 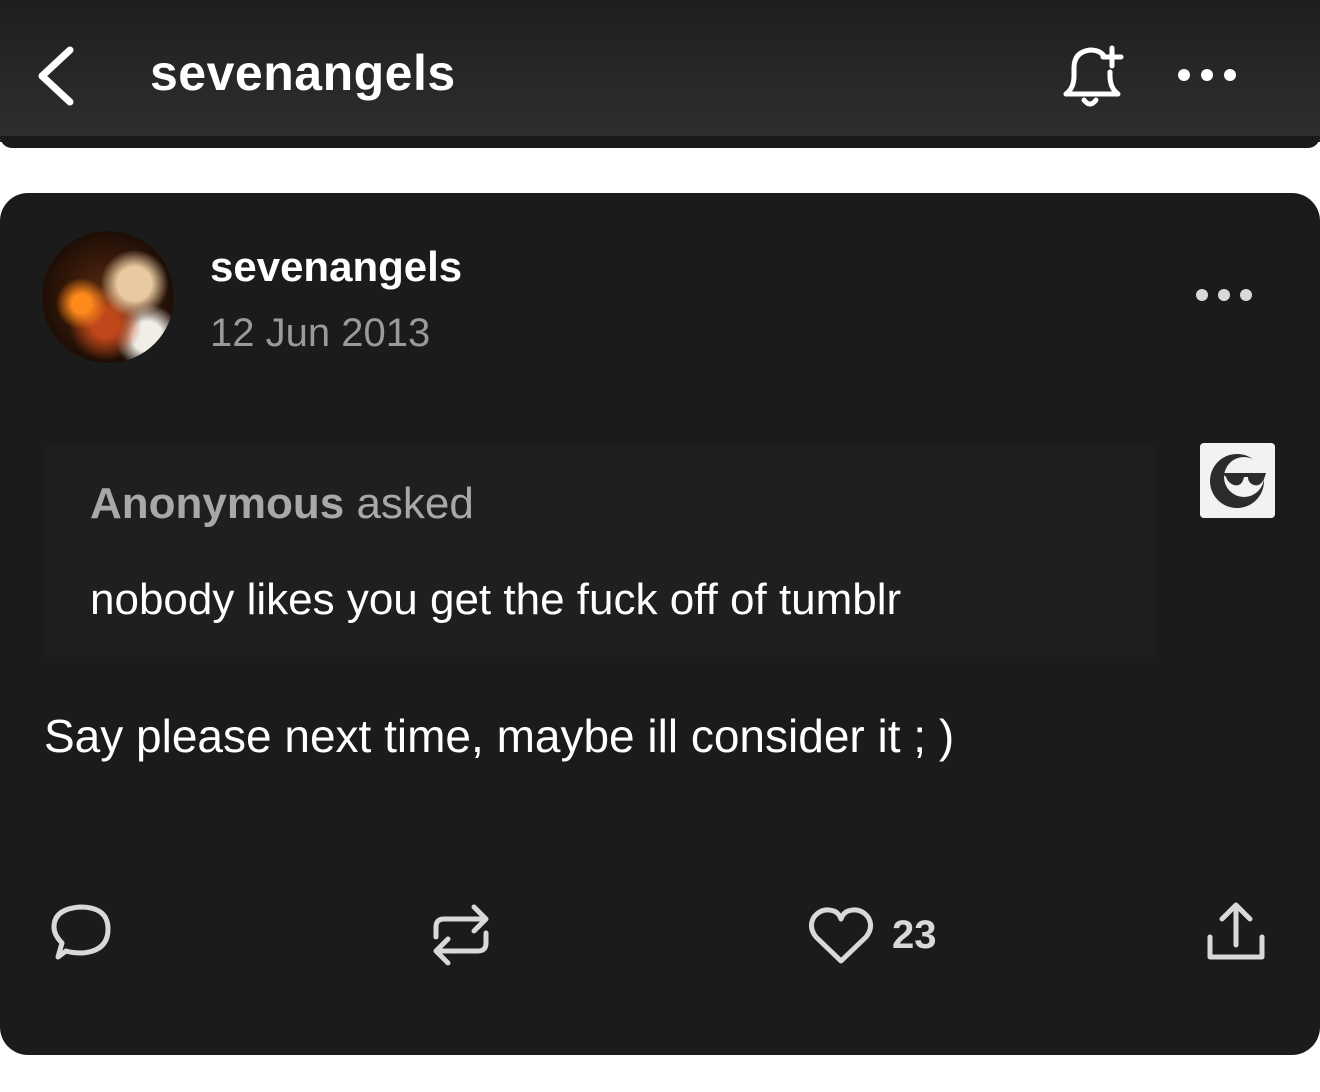 I want to click on post-author: sevenangels, so click(x=336, y=267).